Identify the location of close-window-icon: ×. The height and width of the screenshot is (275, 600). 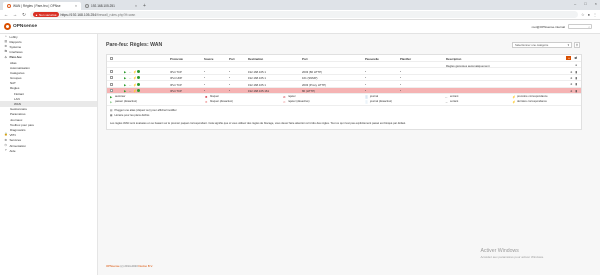
(596, 3).